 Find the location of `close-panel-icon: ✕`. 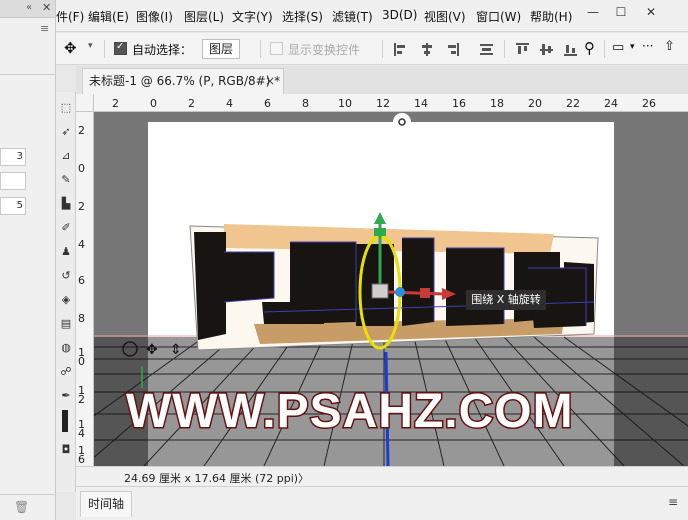

close-panel-icon: ✕ is located at coordinates (46, 7).